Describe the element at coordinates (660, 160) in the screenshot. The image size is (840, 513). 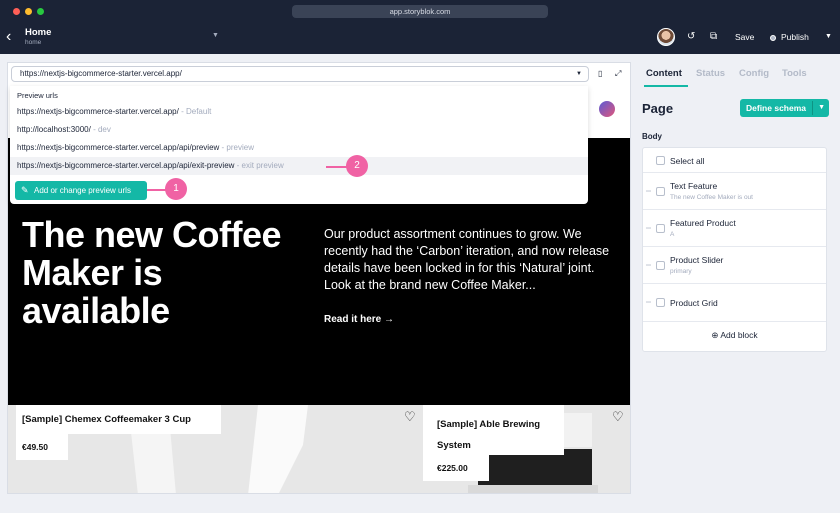
I see `select-all-checkbox` at that location.